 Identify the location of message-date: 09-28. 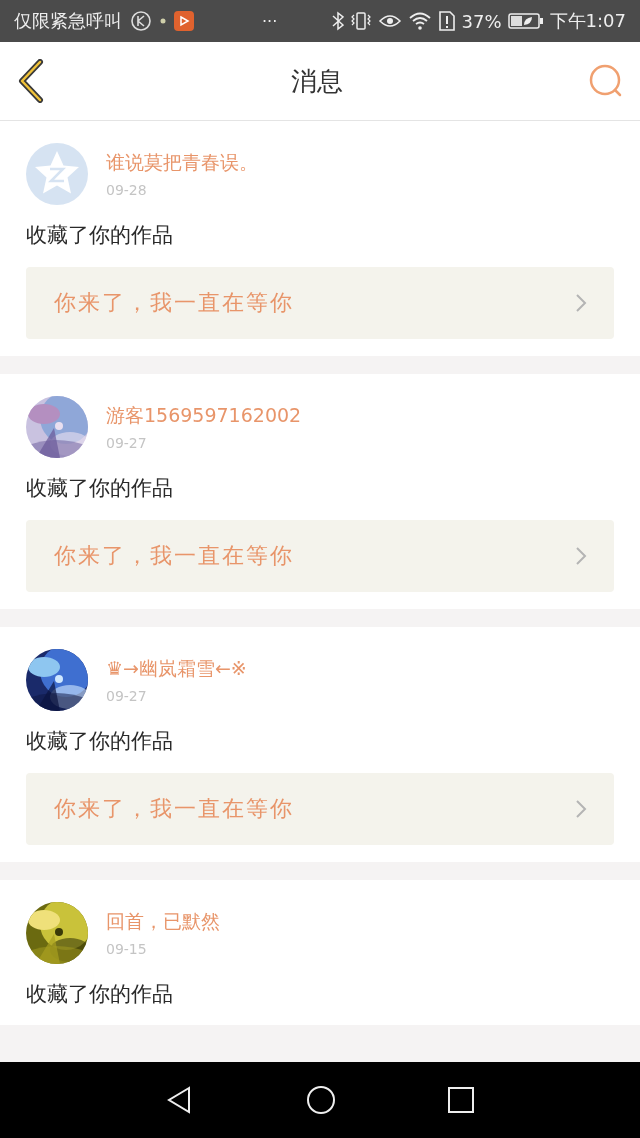
(127, 190).